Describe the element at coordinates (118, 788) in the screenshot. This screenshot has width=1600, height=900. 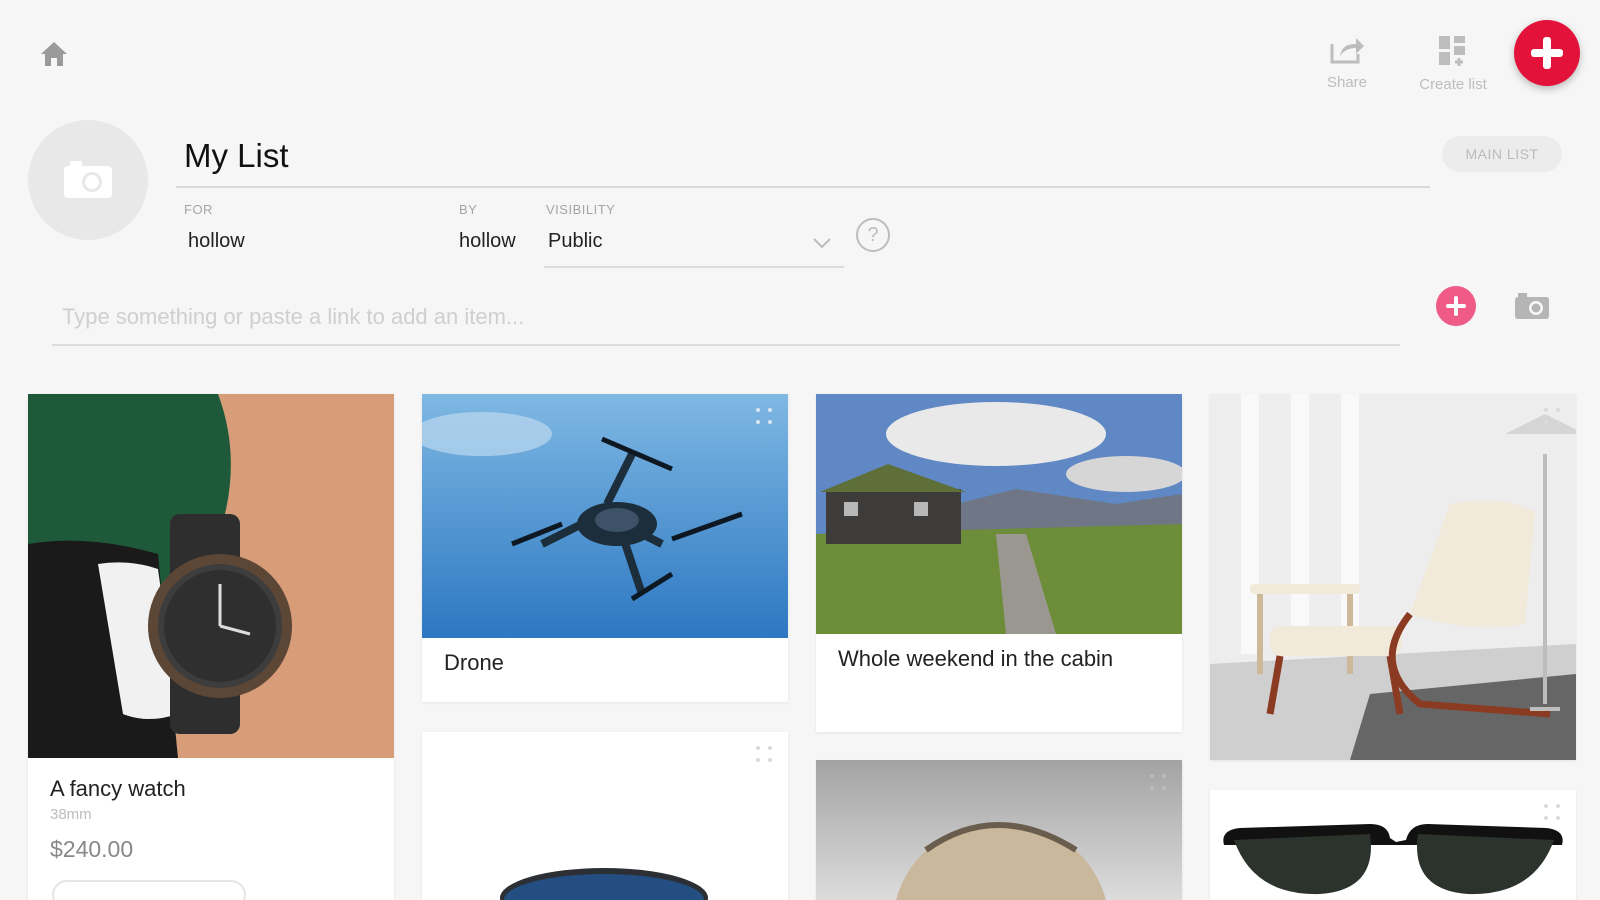
I see `item-name: A fancy watch` at that location.